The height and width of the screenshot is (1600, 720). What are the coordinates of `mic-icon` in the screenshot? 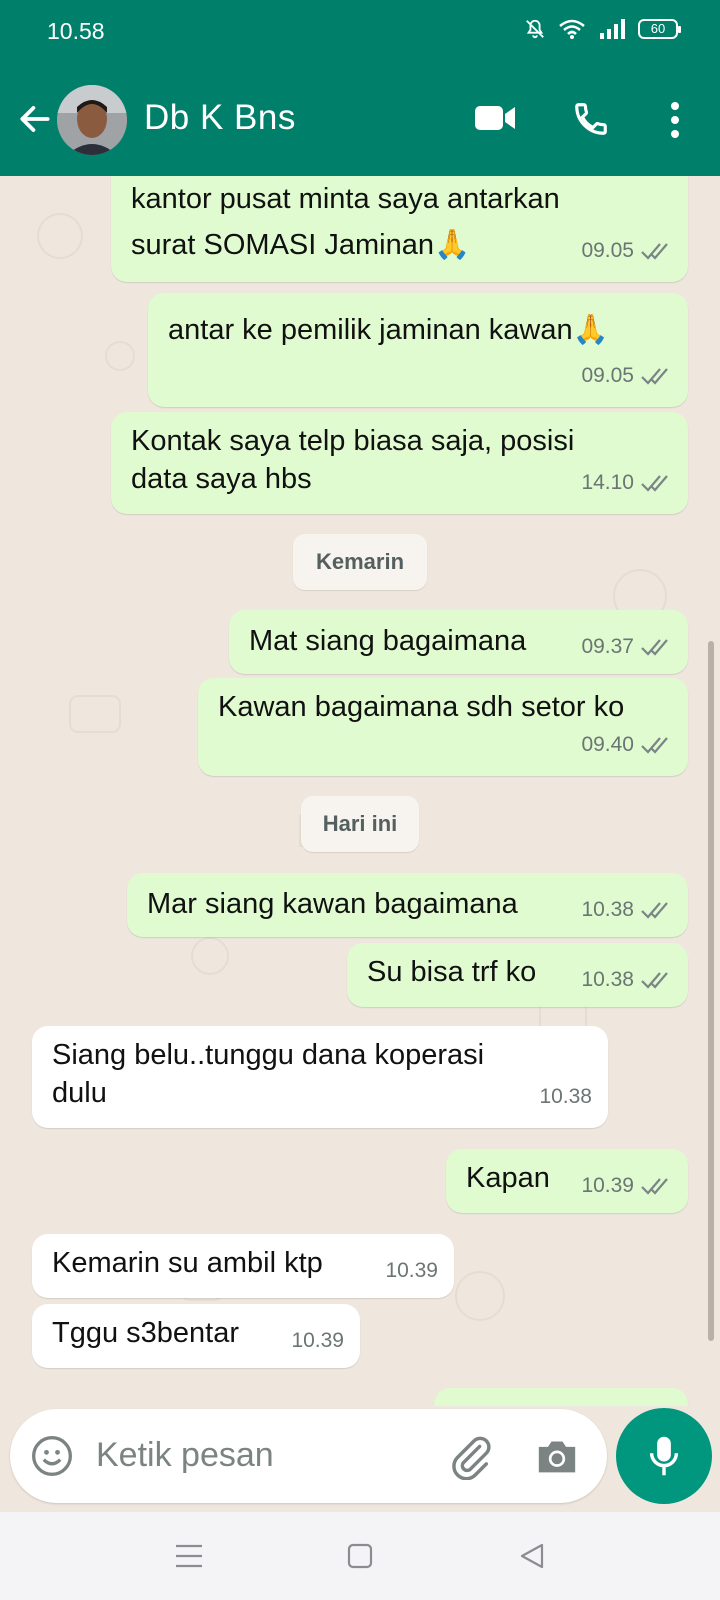 It's located at (664, 1456).